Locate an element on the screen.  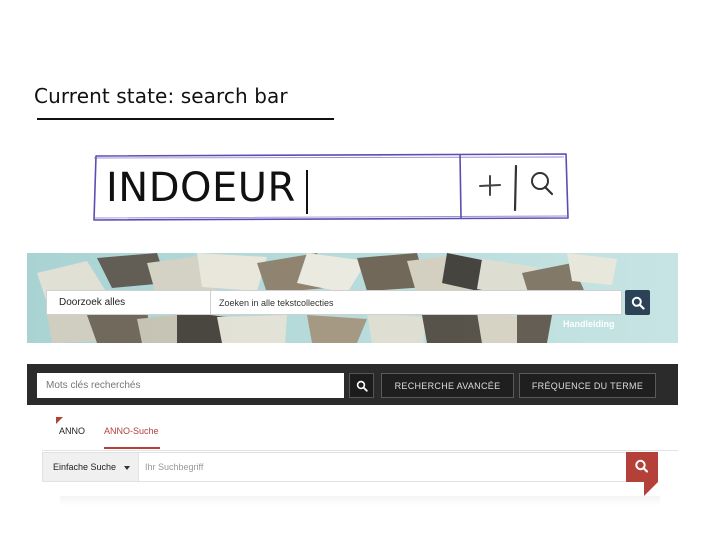
tab-anno-suche: ANNO-Suche is located at coordinates (131, 431).